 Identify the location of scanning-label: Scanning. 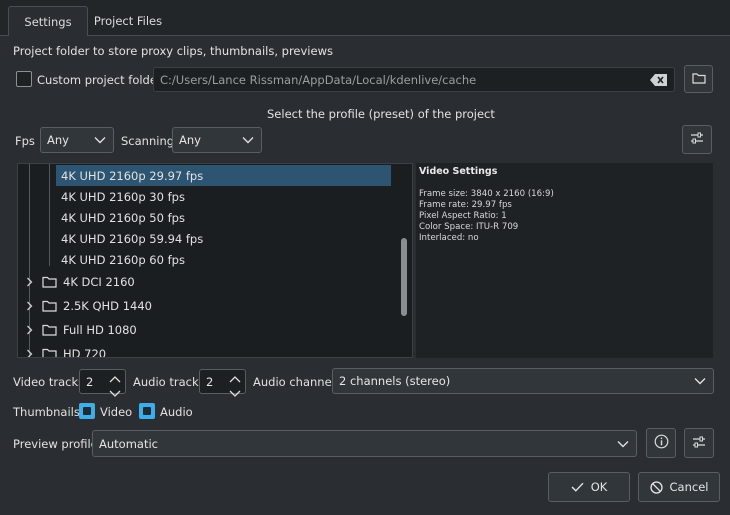
(148, 141).